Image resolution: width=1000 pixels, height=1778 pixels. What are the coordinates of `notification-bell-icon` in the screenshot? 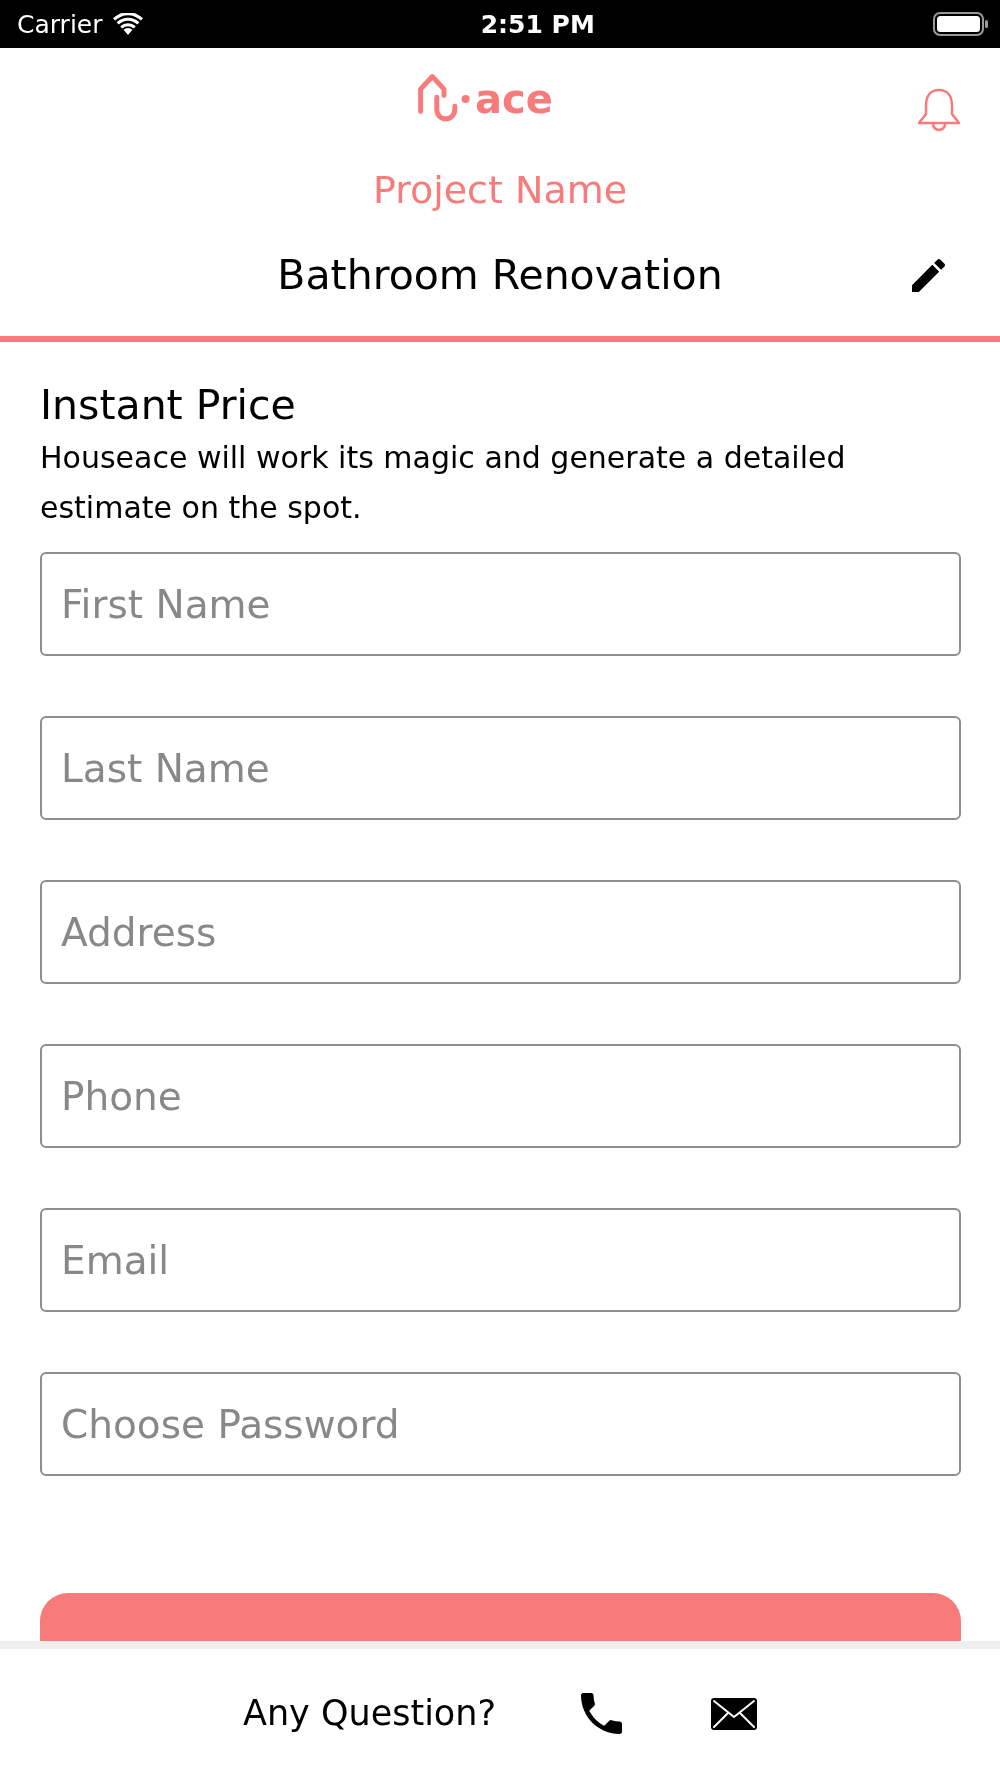 It's located at (939, 110).